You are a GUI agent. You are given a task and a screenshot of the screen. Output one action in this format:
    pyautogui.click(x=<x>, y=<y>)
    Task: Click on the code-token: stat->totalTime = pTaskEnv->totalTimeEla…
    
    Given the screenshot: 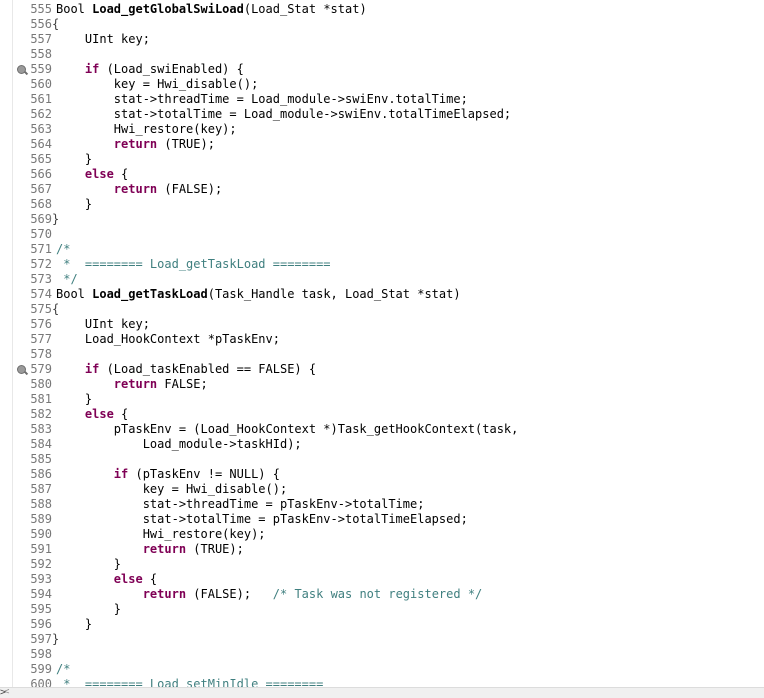 What is the action you would take?
    pyautogui.click(x=262, y=519)
    